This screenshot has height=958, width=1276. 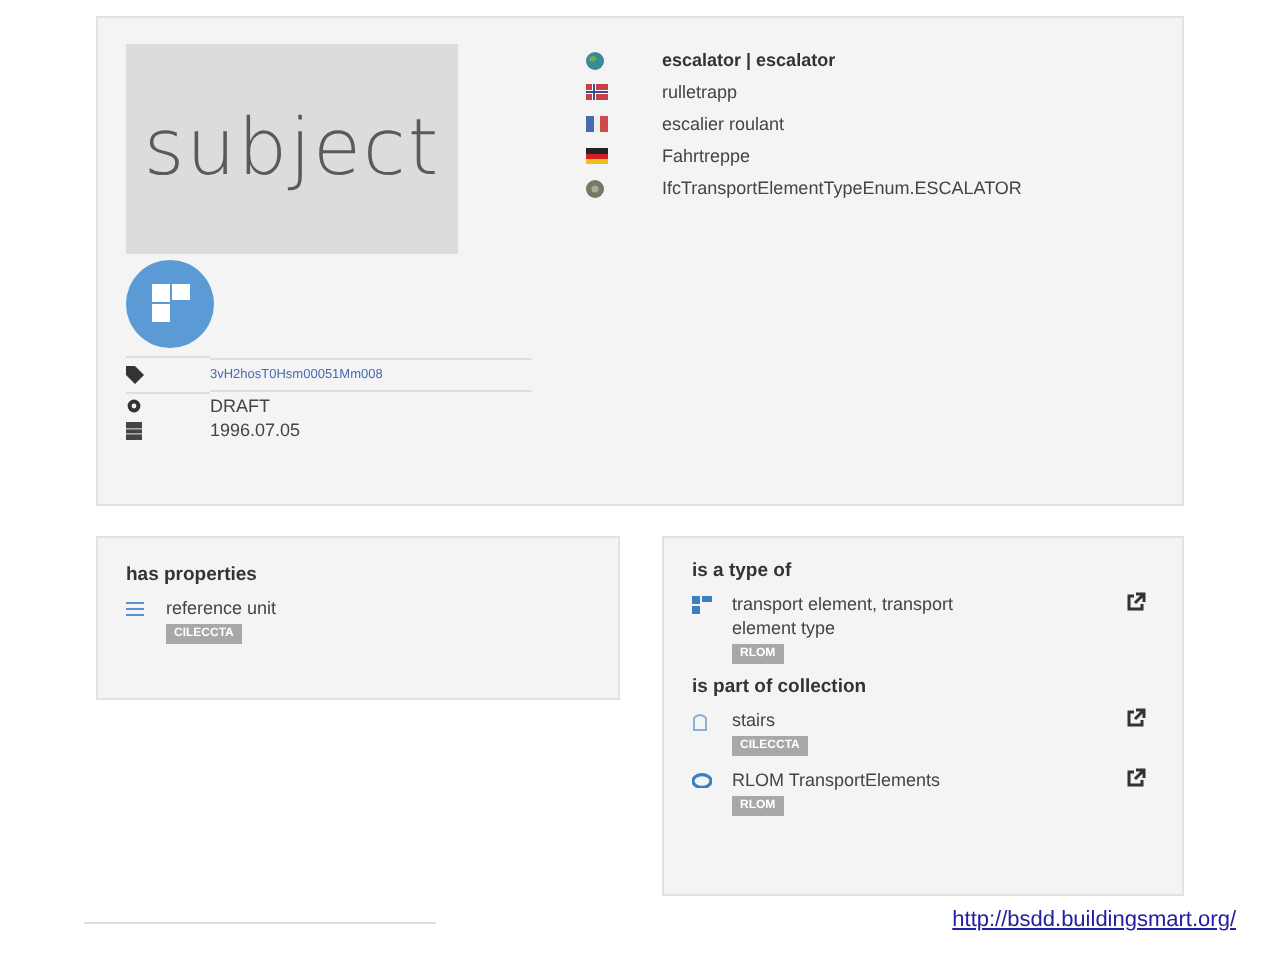 I want to click on section-title: is a type of, so click(x=743, y=571).